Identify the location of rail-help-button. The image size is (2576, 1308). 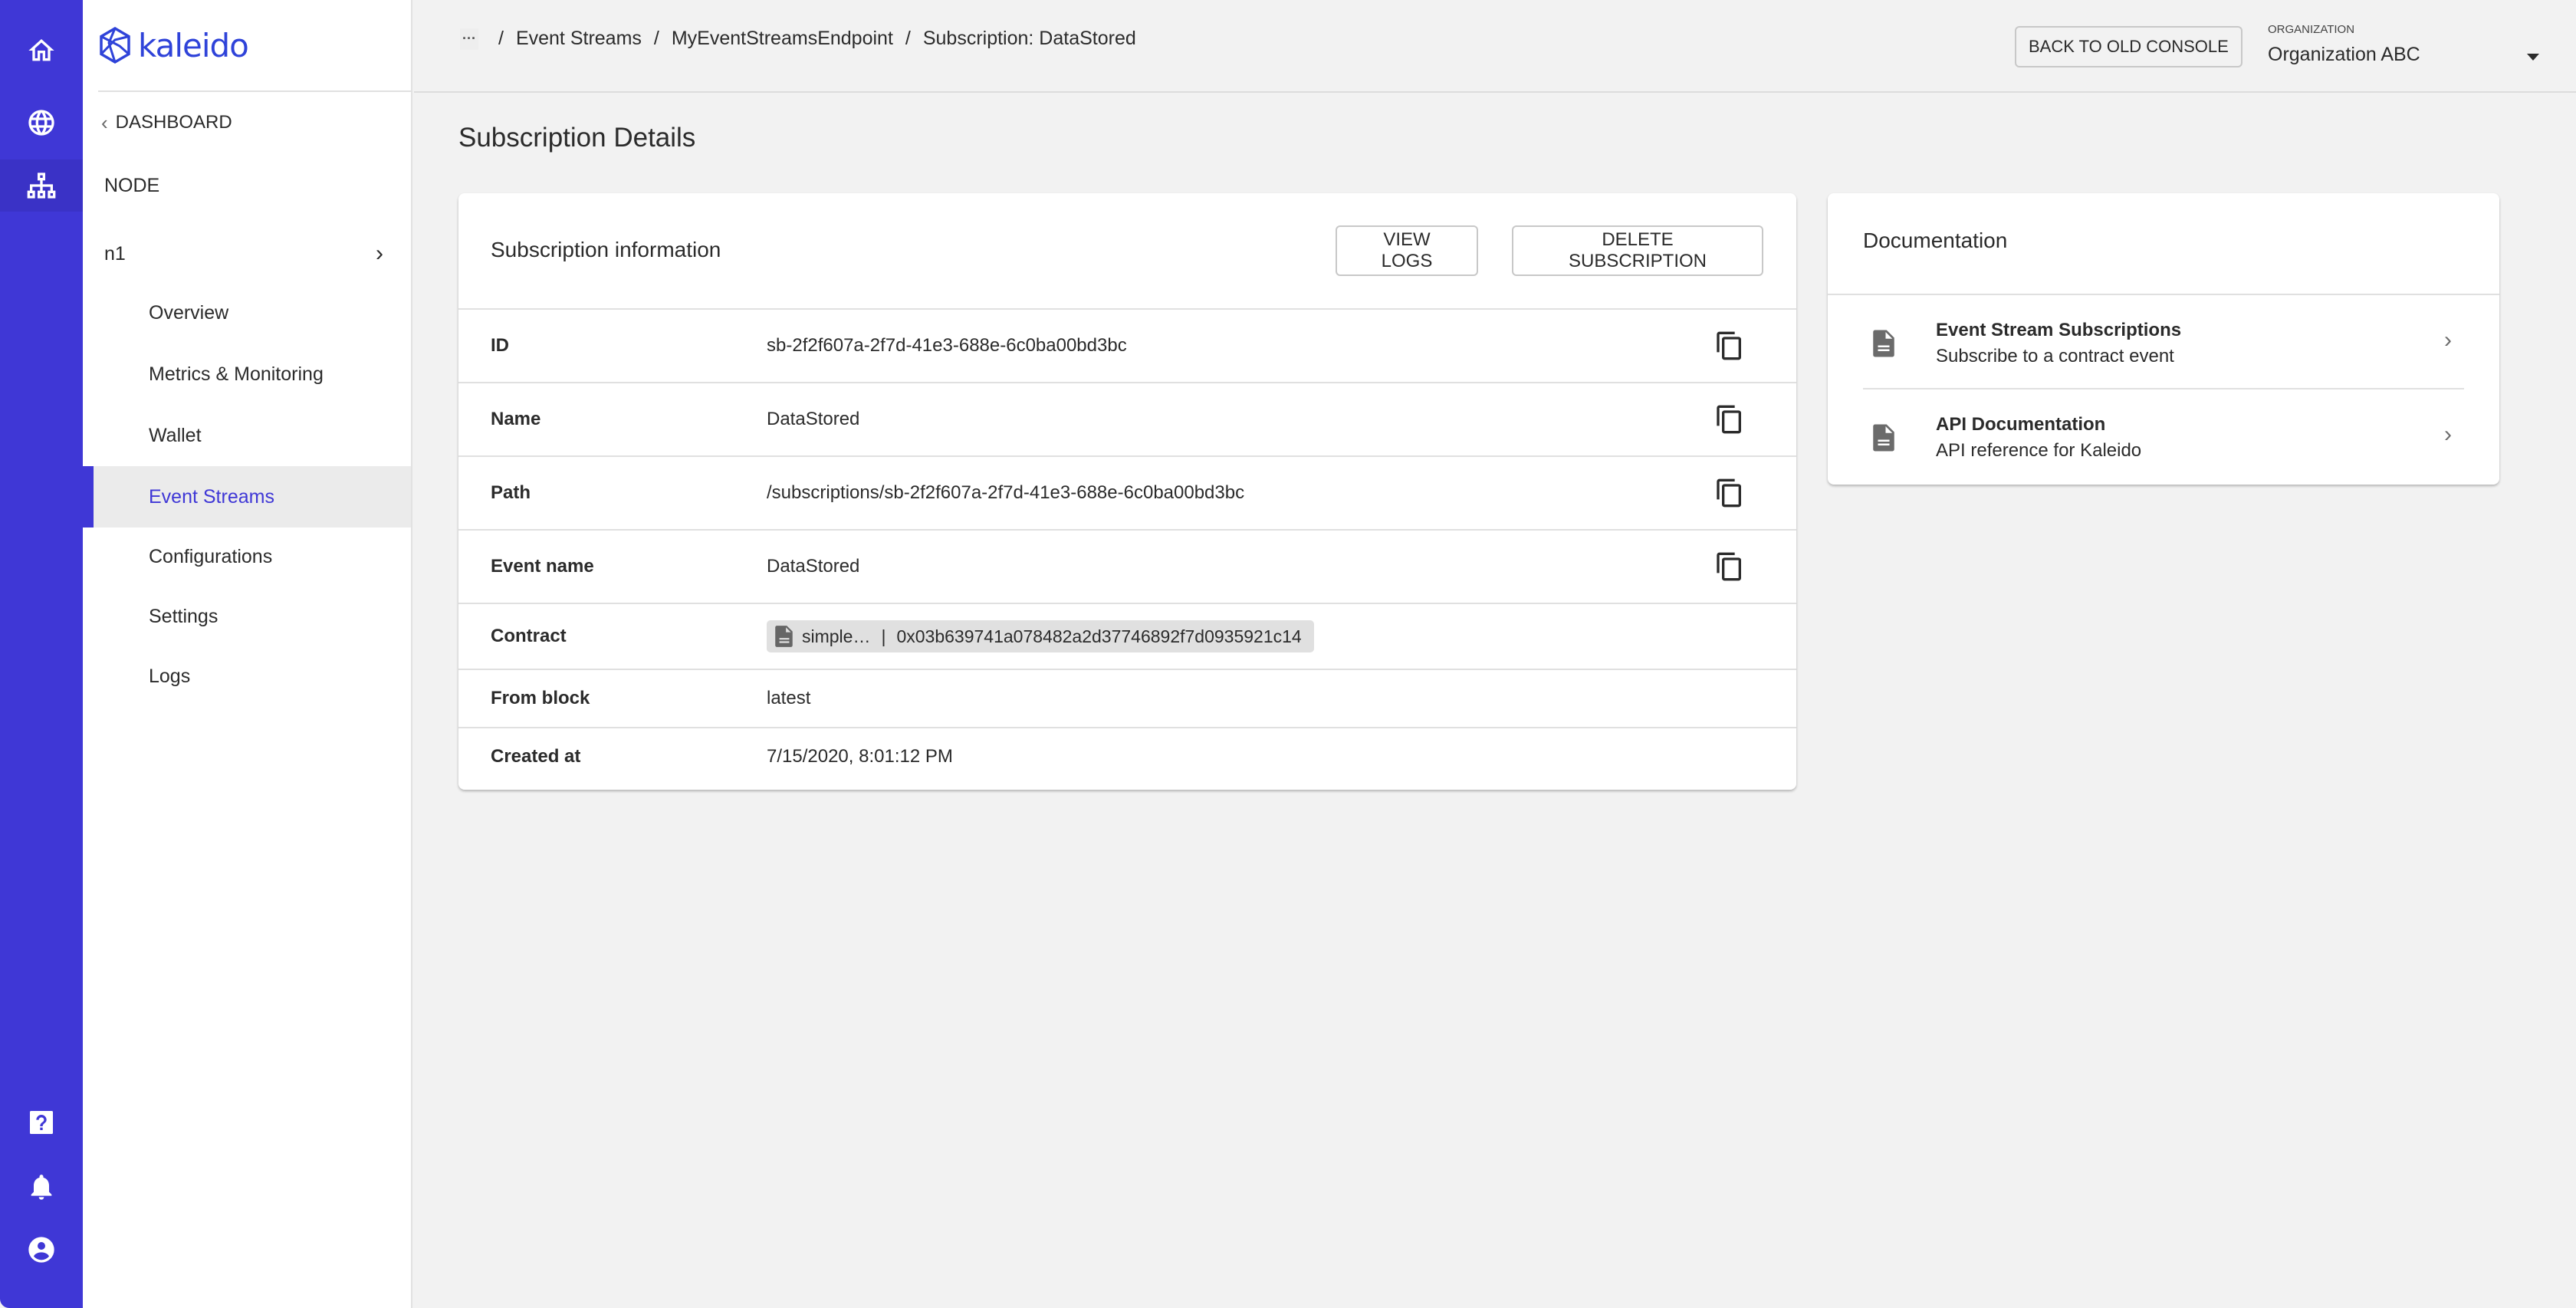
(41, 1122).